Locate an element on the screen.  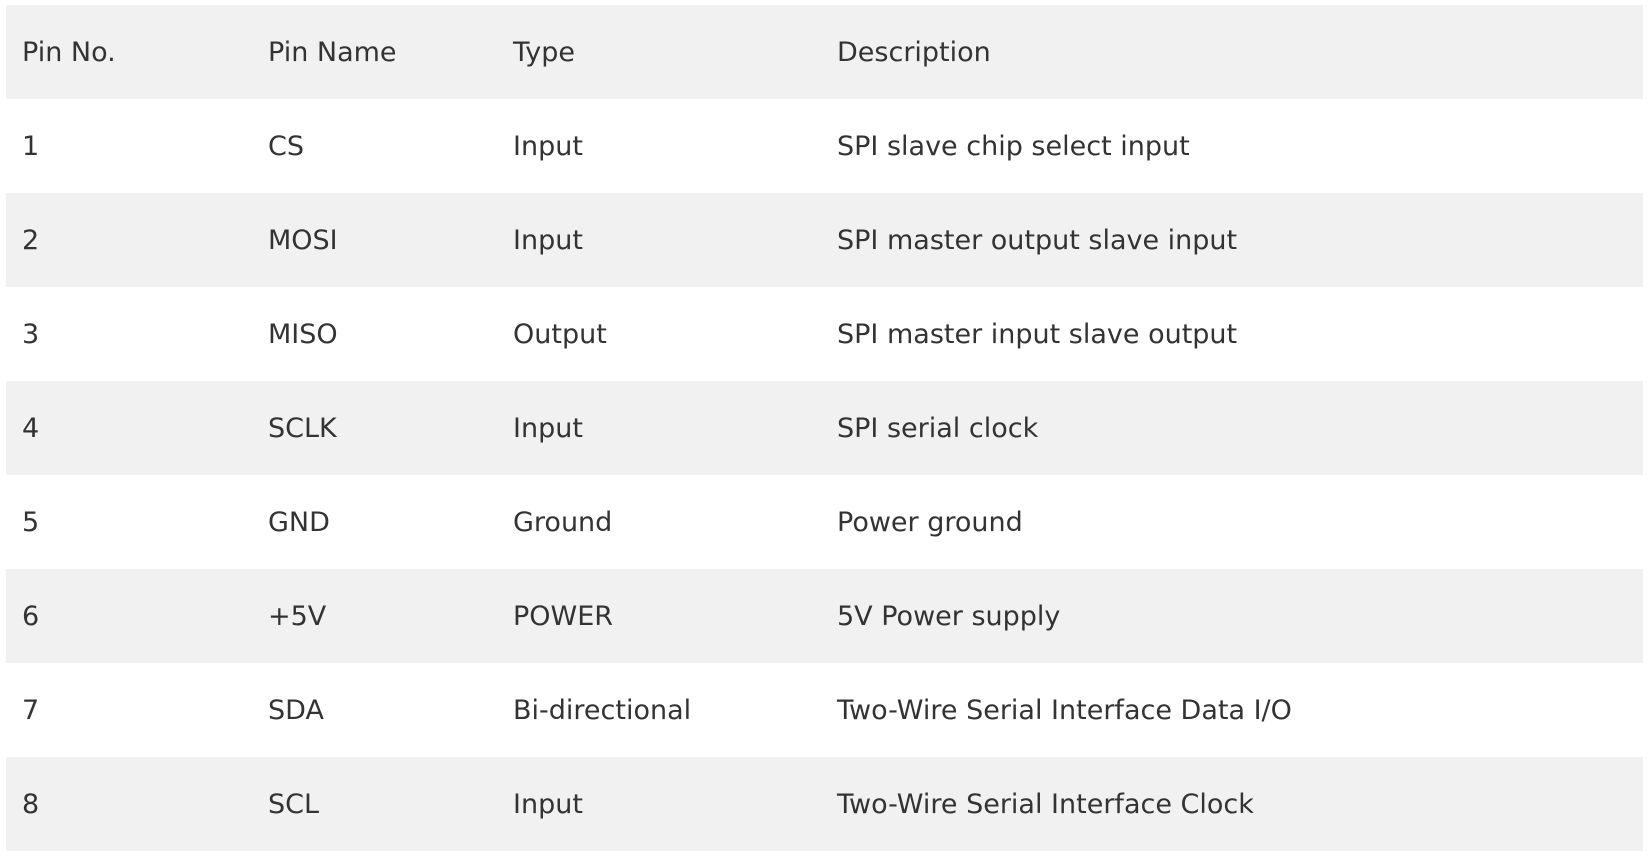
cell-type: Output is located at coordinates (560, 334).